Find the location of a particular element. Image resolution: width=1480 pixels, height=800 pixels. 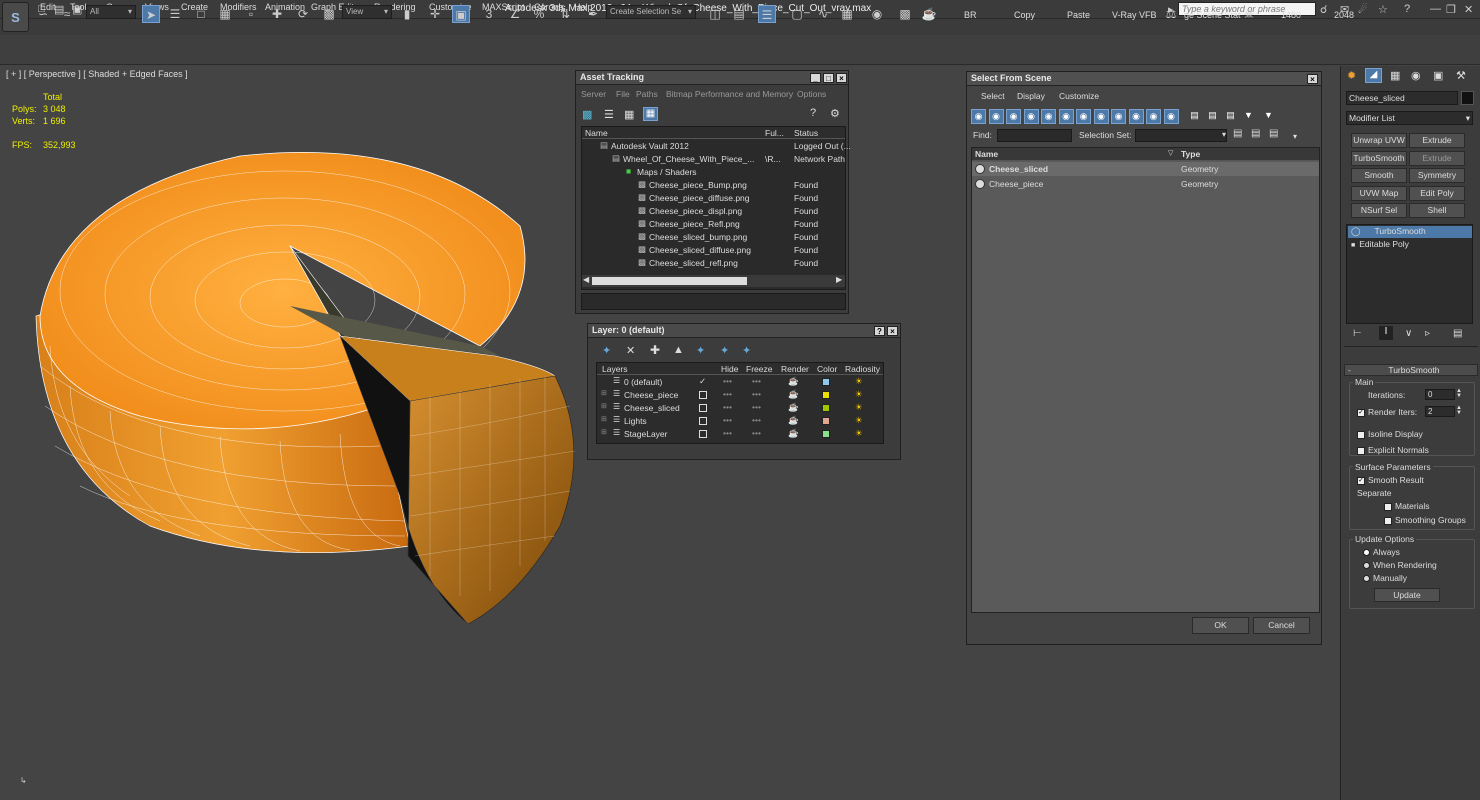

pin-stack-icon: ⊢ is located at coordinates (1357, 333).